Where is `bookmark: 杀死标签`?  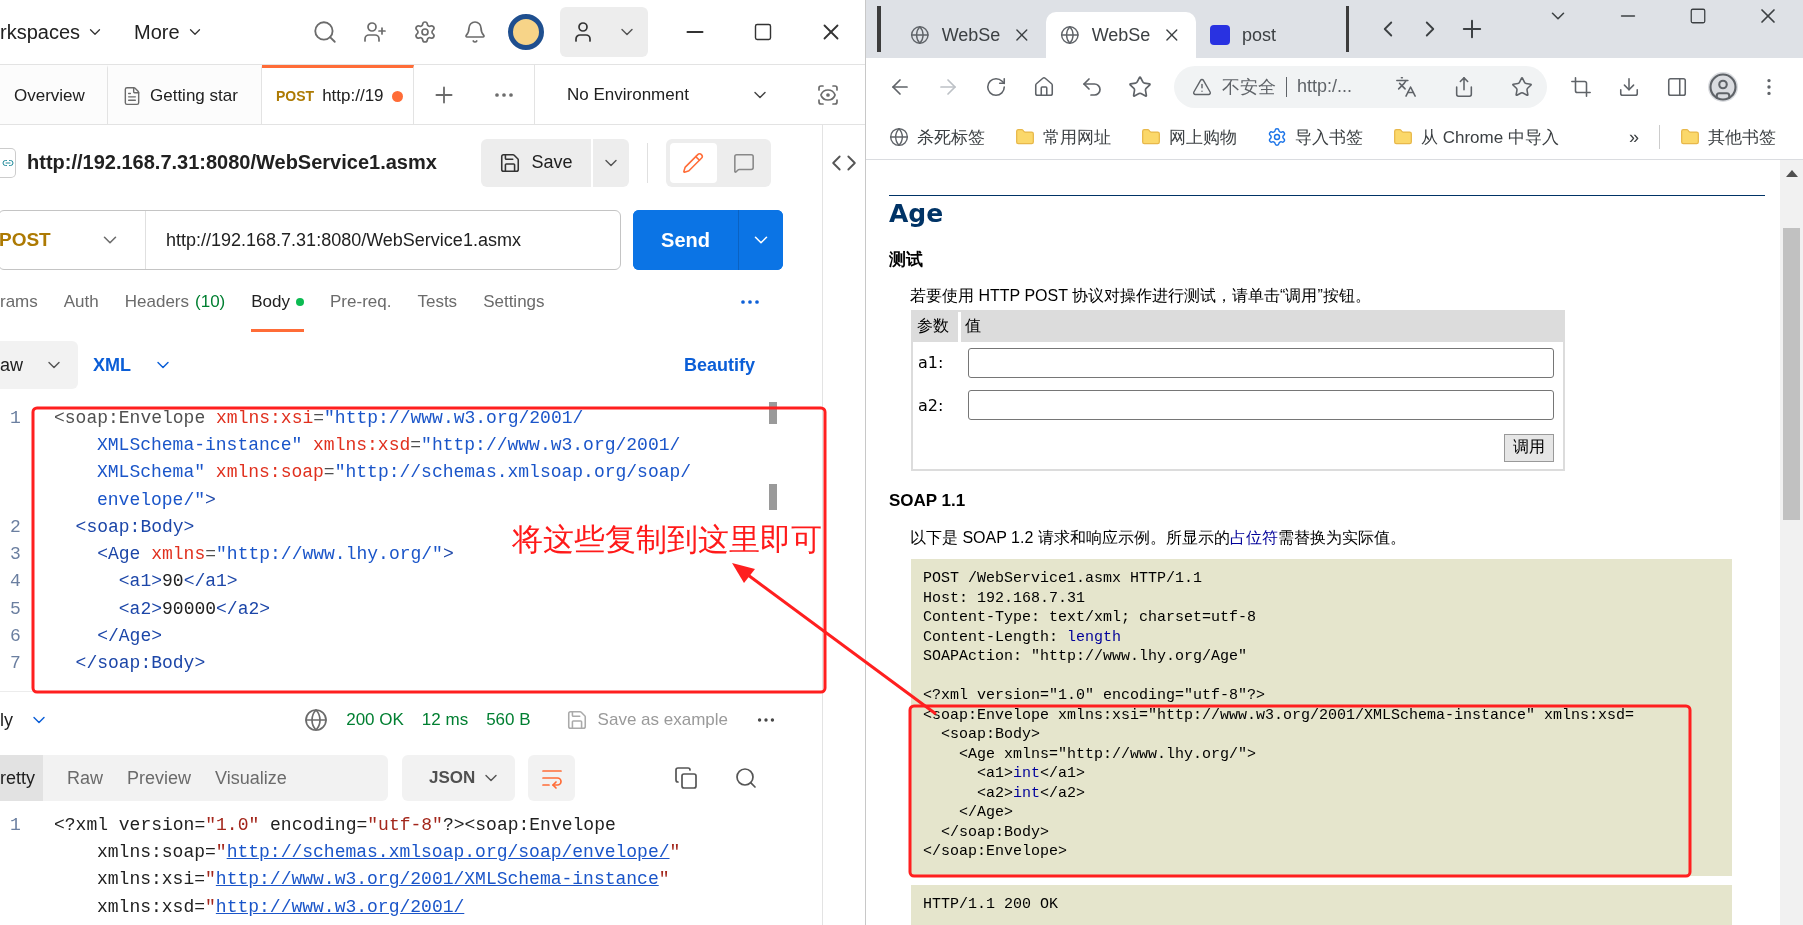
bookmark: 杀死标签 is located at coordinates (951, 137).